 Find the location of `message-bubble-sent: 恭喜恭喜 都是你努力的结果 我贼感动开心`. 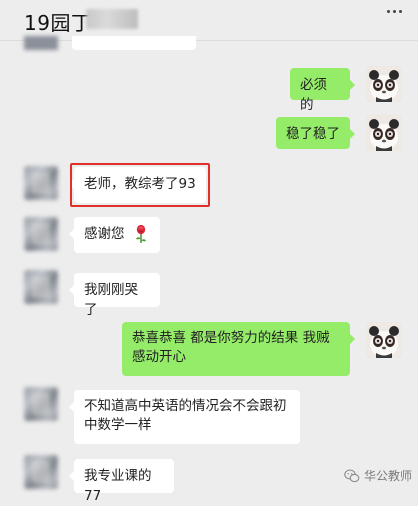

message-bubble-sent: 恭喜恭喜 都是你努力的结果 我贼感动开心 is located at coordinates (238, 349).